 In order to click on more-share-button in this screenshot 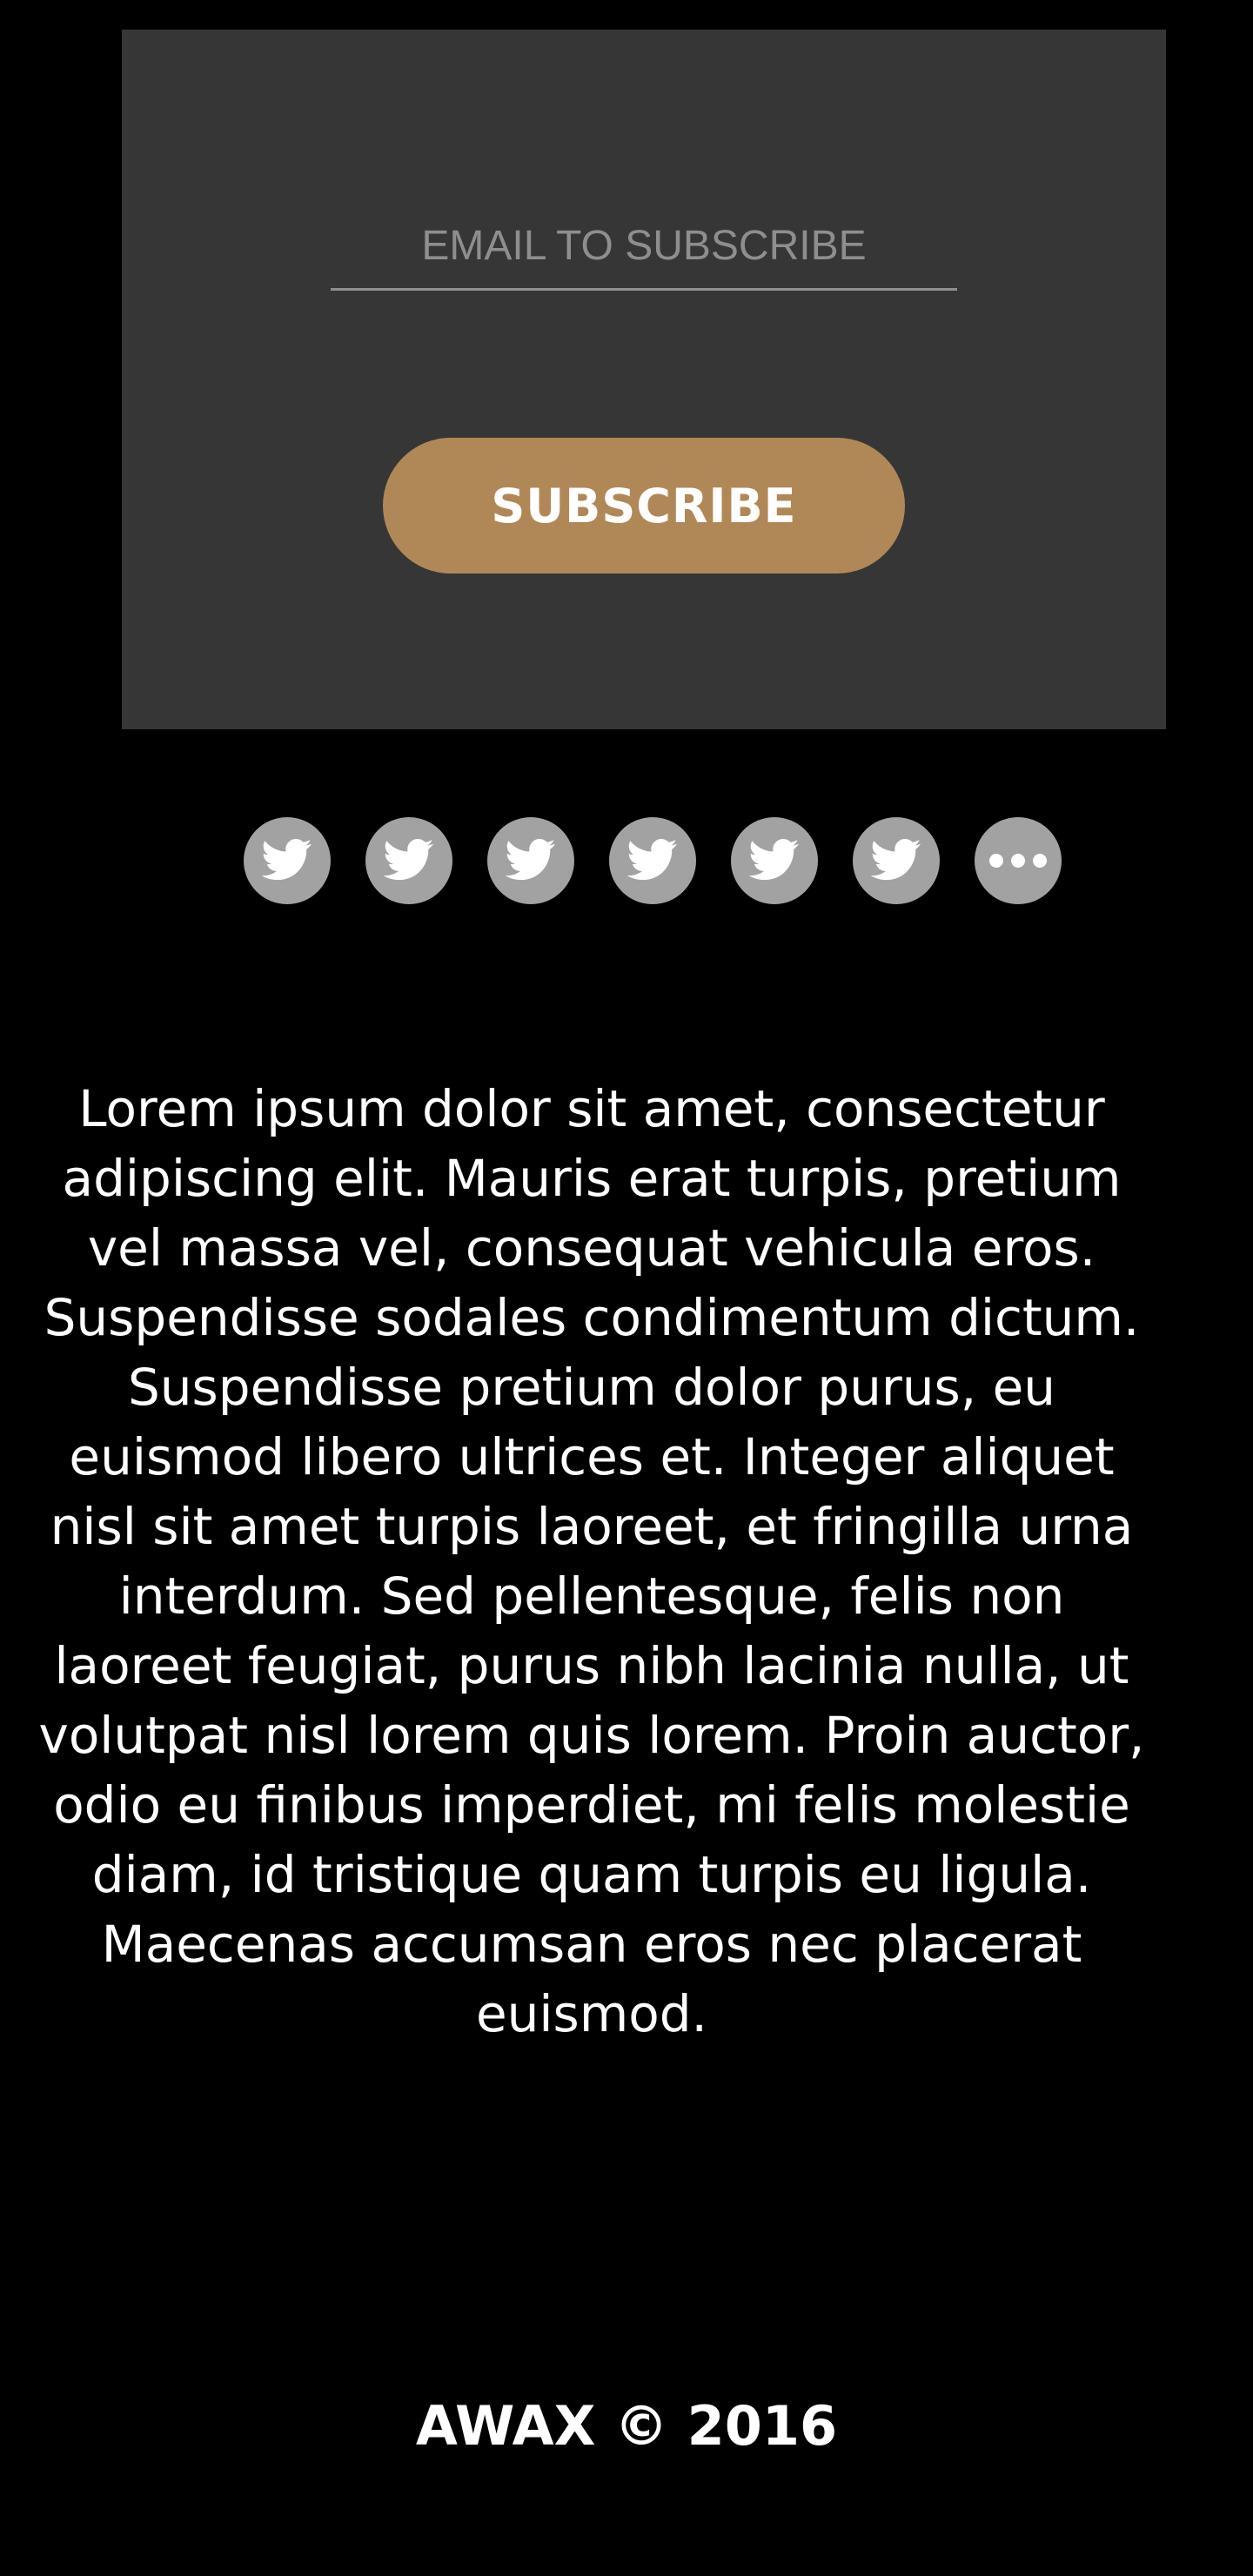, I will do `click(1018, 860)`.